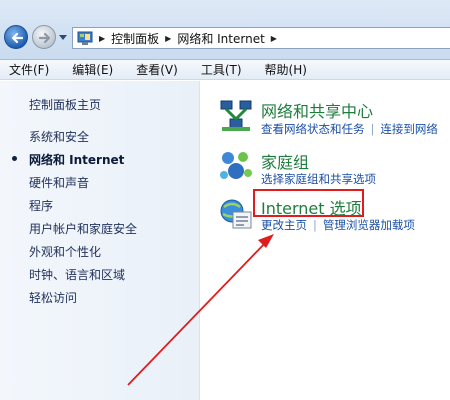 The height and width of the screenshot is (400, 450). What do you see at coordinates (220, 38) in the screenshot?
I see `breadcrumb-network-internet: 网络和 Internet` at bounding box center [220, 38].